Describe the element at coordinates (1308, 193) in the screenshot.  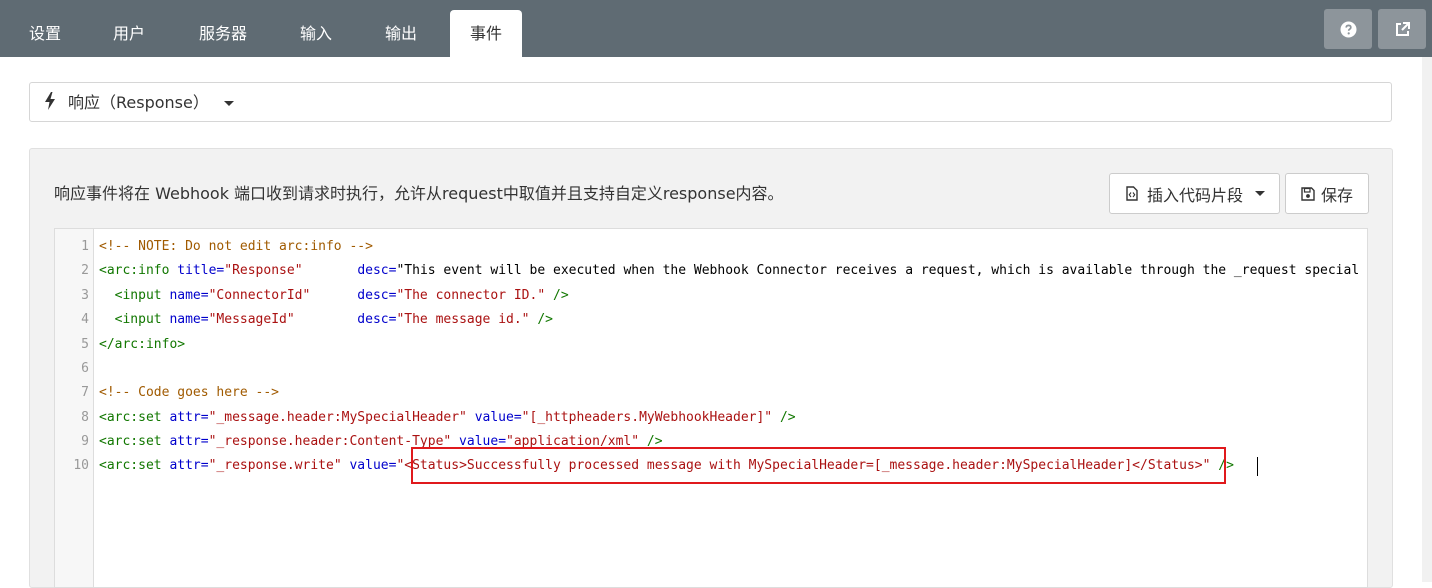
I see `save-icon` at that location.